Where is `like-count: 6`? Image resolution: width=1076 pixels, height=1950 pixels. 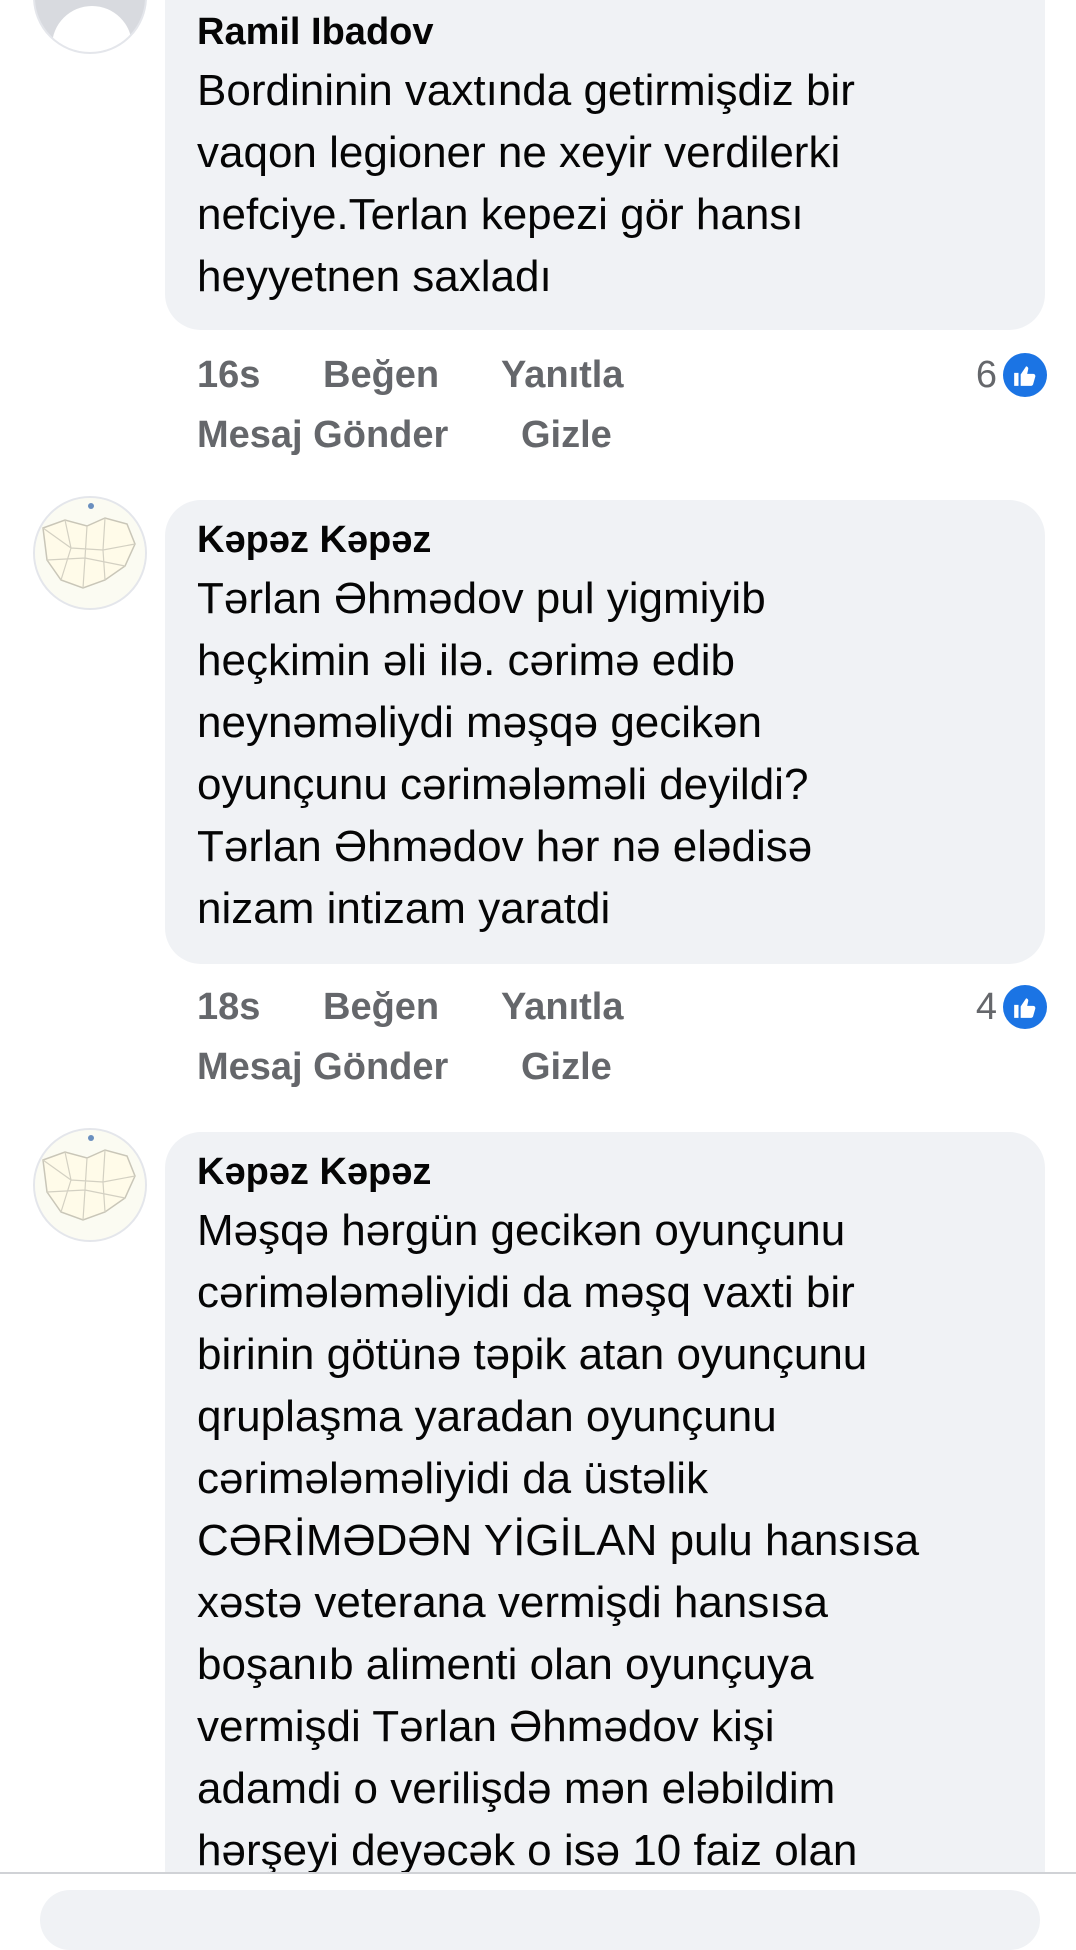
like-count: 6 is located at coordinates (986, 375).